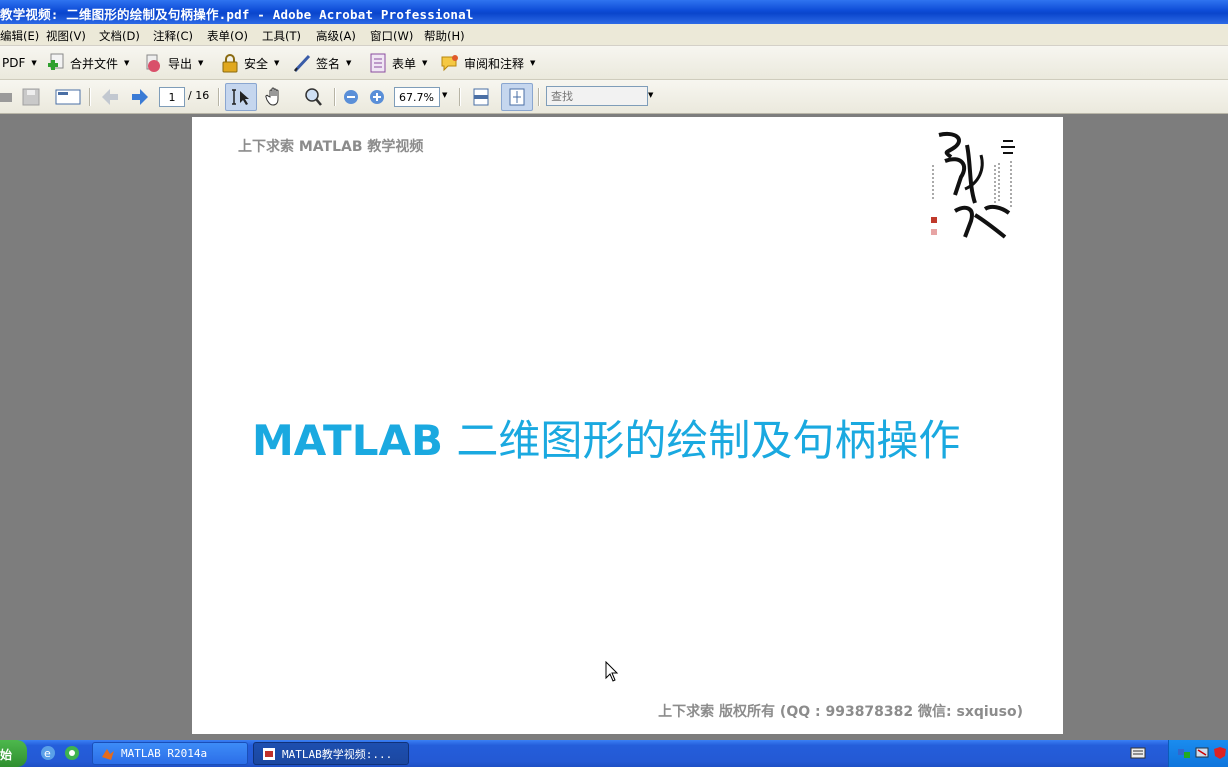 This screenshot has width=1228, height=767. What do you see at coordinates (444, 36) in the screenshot?
I see `menu-help: 帮助(H)` at bounding box center [444, 36].